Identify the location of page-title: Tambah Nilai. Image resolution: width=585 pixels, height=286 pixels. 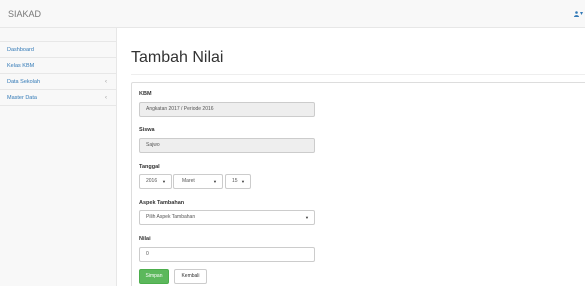
(177, 57).